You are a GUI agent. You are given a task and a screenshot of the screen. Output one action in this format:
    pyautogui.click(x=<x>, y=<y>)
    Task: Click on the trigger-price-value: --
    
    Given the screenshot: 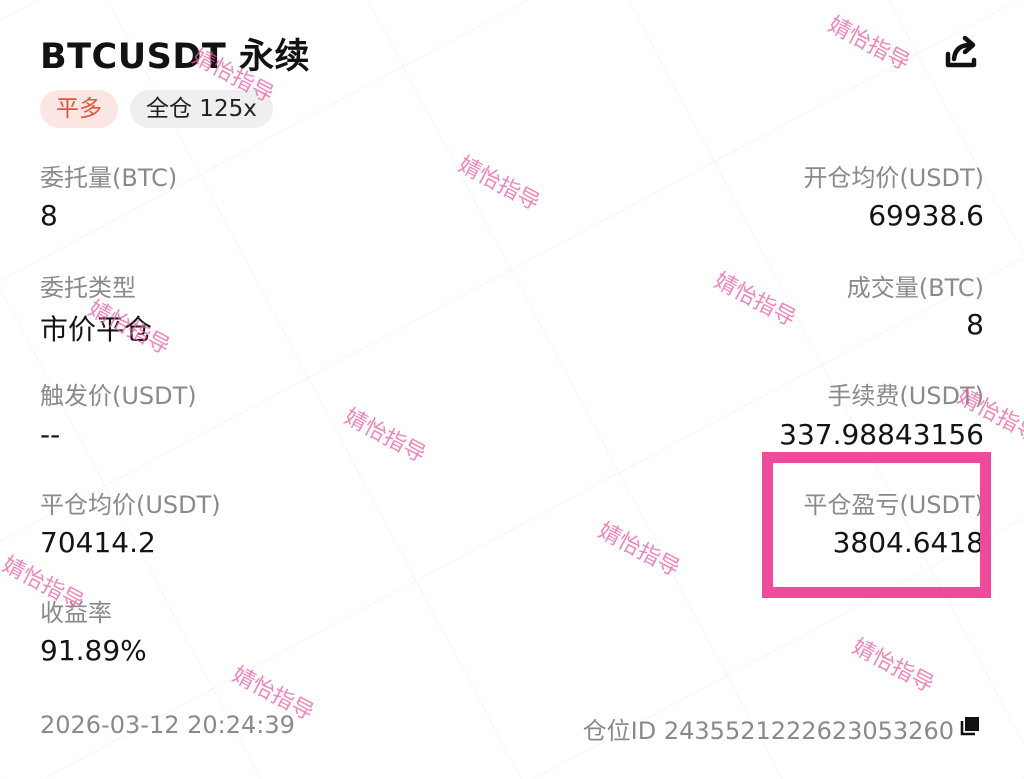 What is the action you would take?
    pyautogui.click(x=50, y=434)
    